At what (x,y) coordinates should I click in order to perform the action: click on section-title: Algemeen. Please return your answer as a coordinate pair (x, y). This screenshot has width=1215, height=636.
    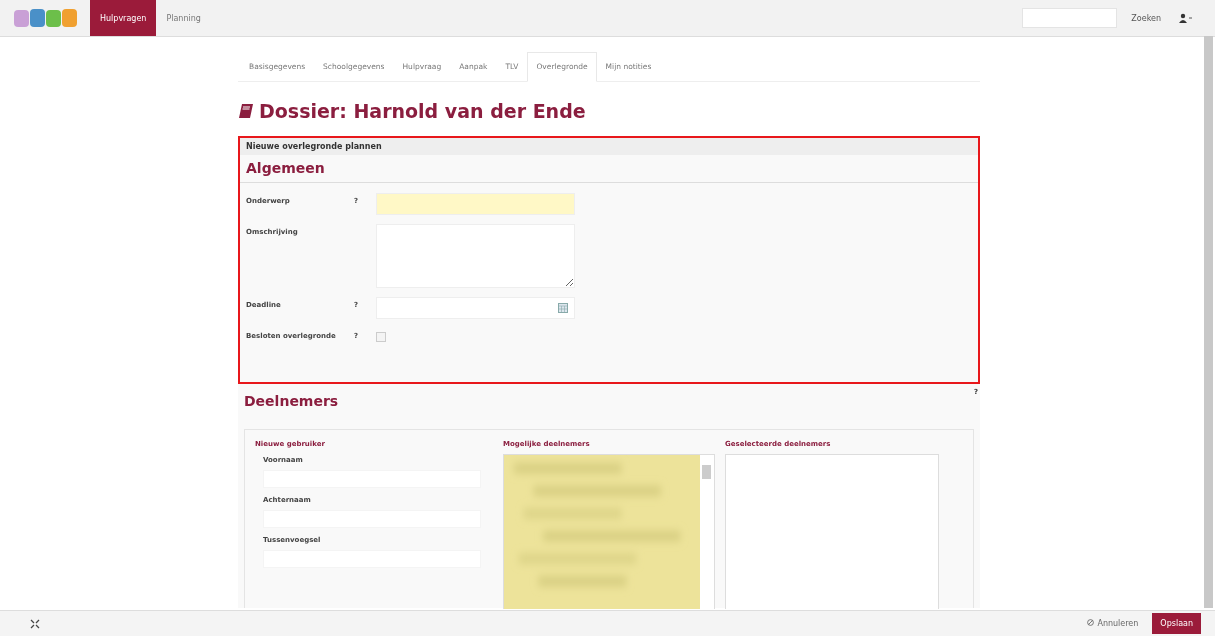
    Looking at the image, I should click on (609, 169).